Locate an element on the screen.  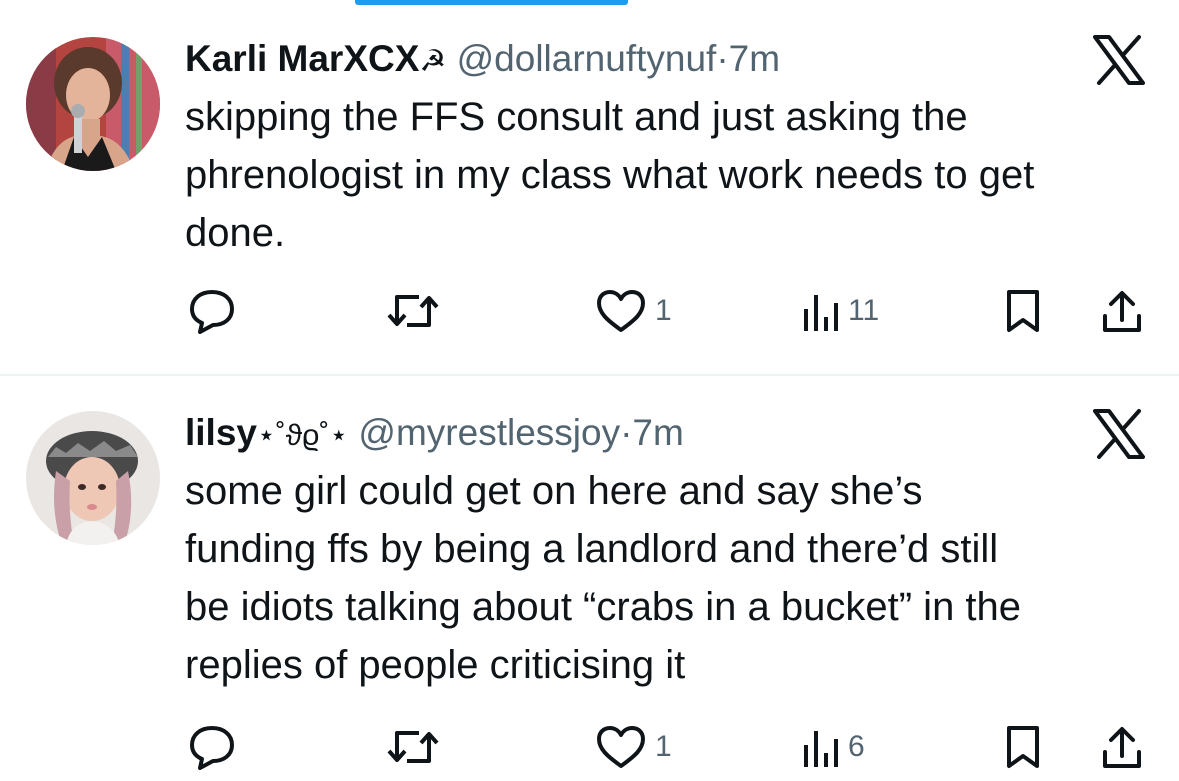
handle: @dollarnuftynuf is located at coordinates (587, 58).